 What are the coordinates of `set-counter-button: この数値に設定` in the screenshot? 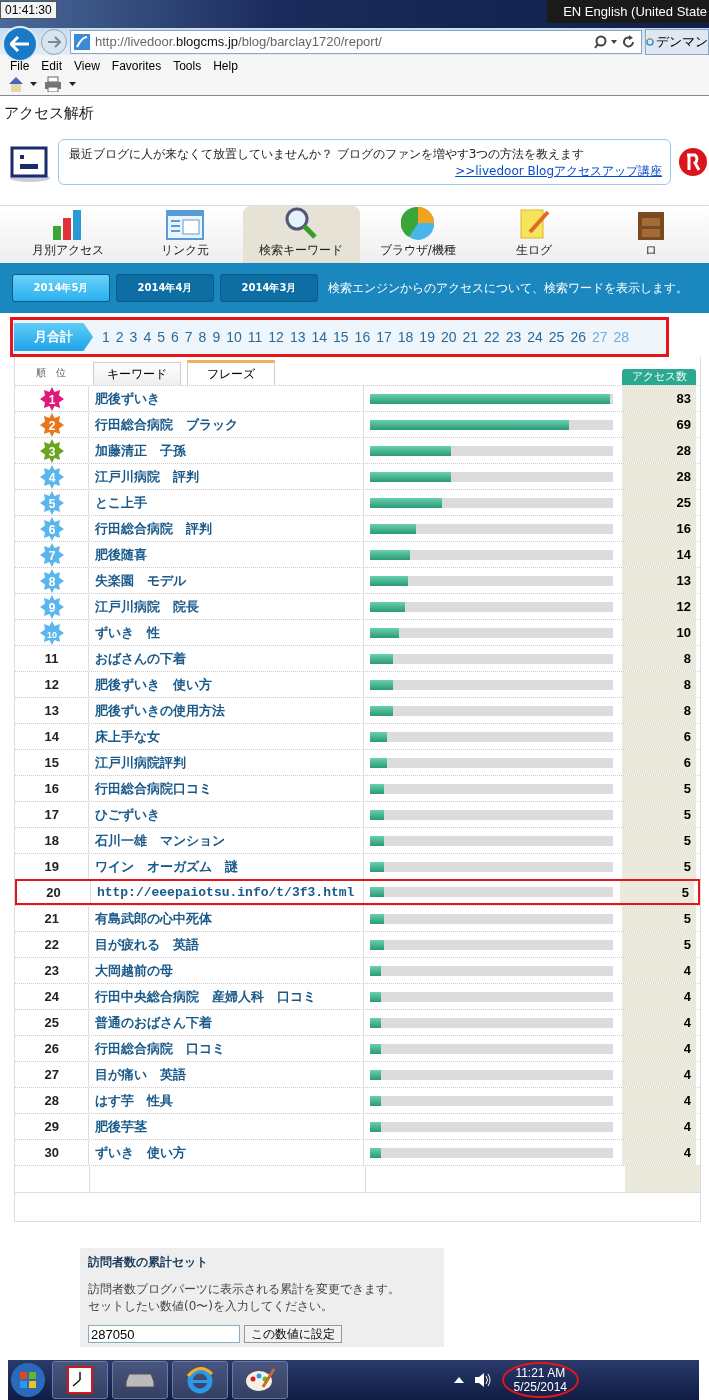 It's located at (293, 1334).